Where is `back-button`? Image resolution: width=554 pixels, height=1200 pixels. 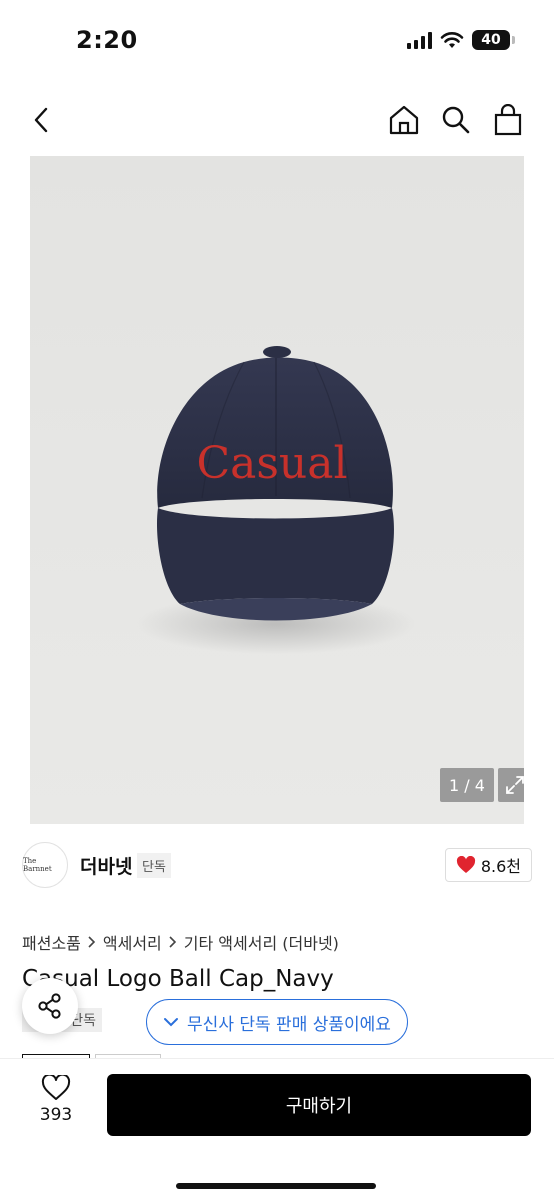 back-button is located at coordinates (42, 120).